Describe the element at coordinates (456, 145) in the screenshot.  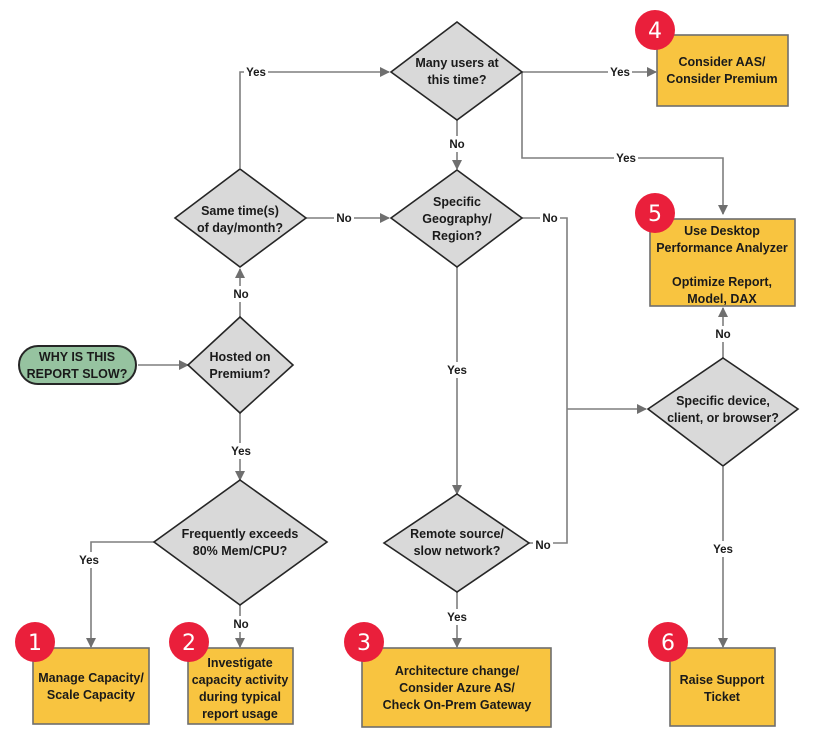
I see `label-many-users-no: No` at that location.